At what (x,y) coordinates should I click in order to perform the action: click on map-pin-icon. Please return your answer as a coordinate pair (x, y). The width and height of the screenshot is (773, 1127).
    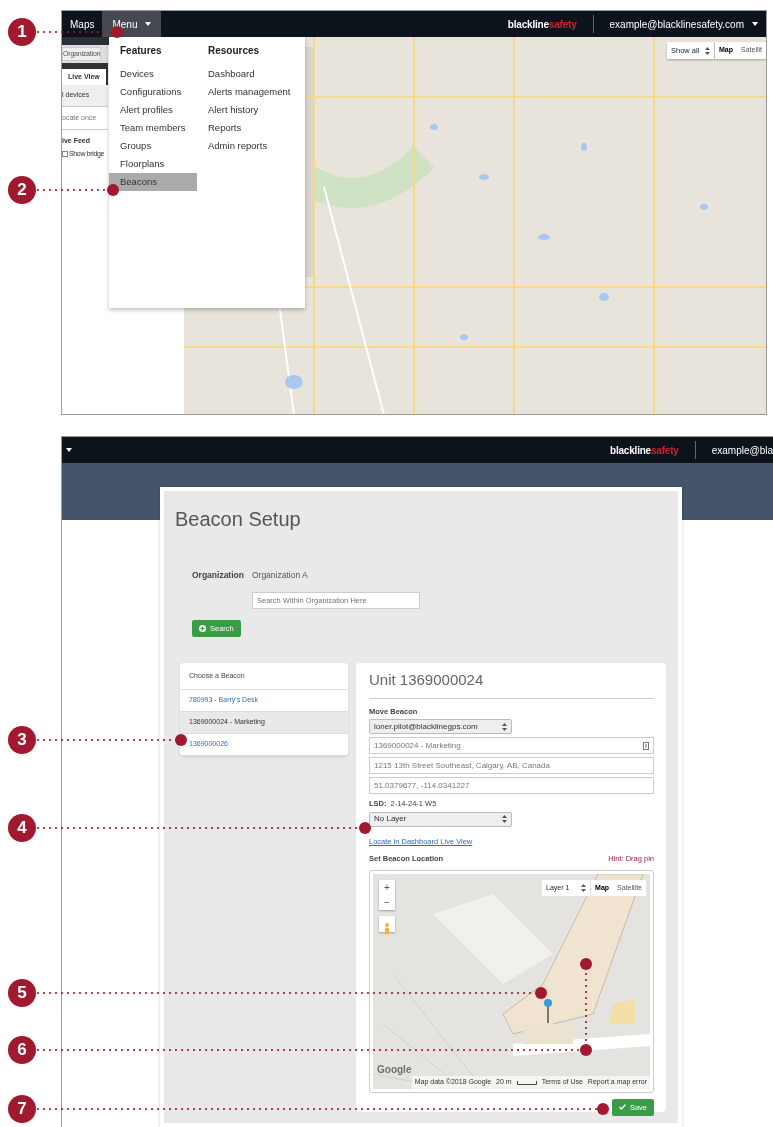
    Looking at the image, I should click on (548, 1010).